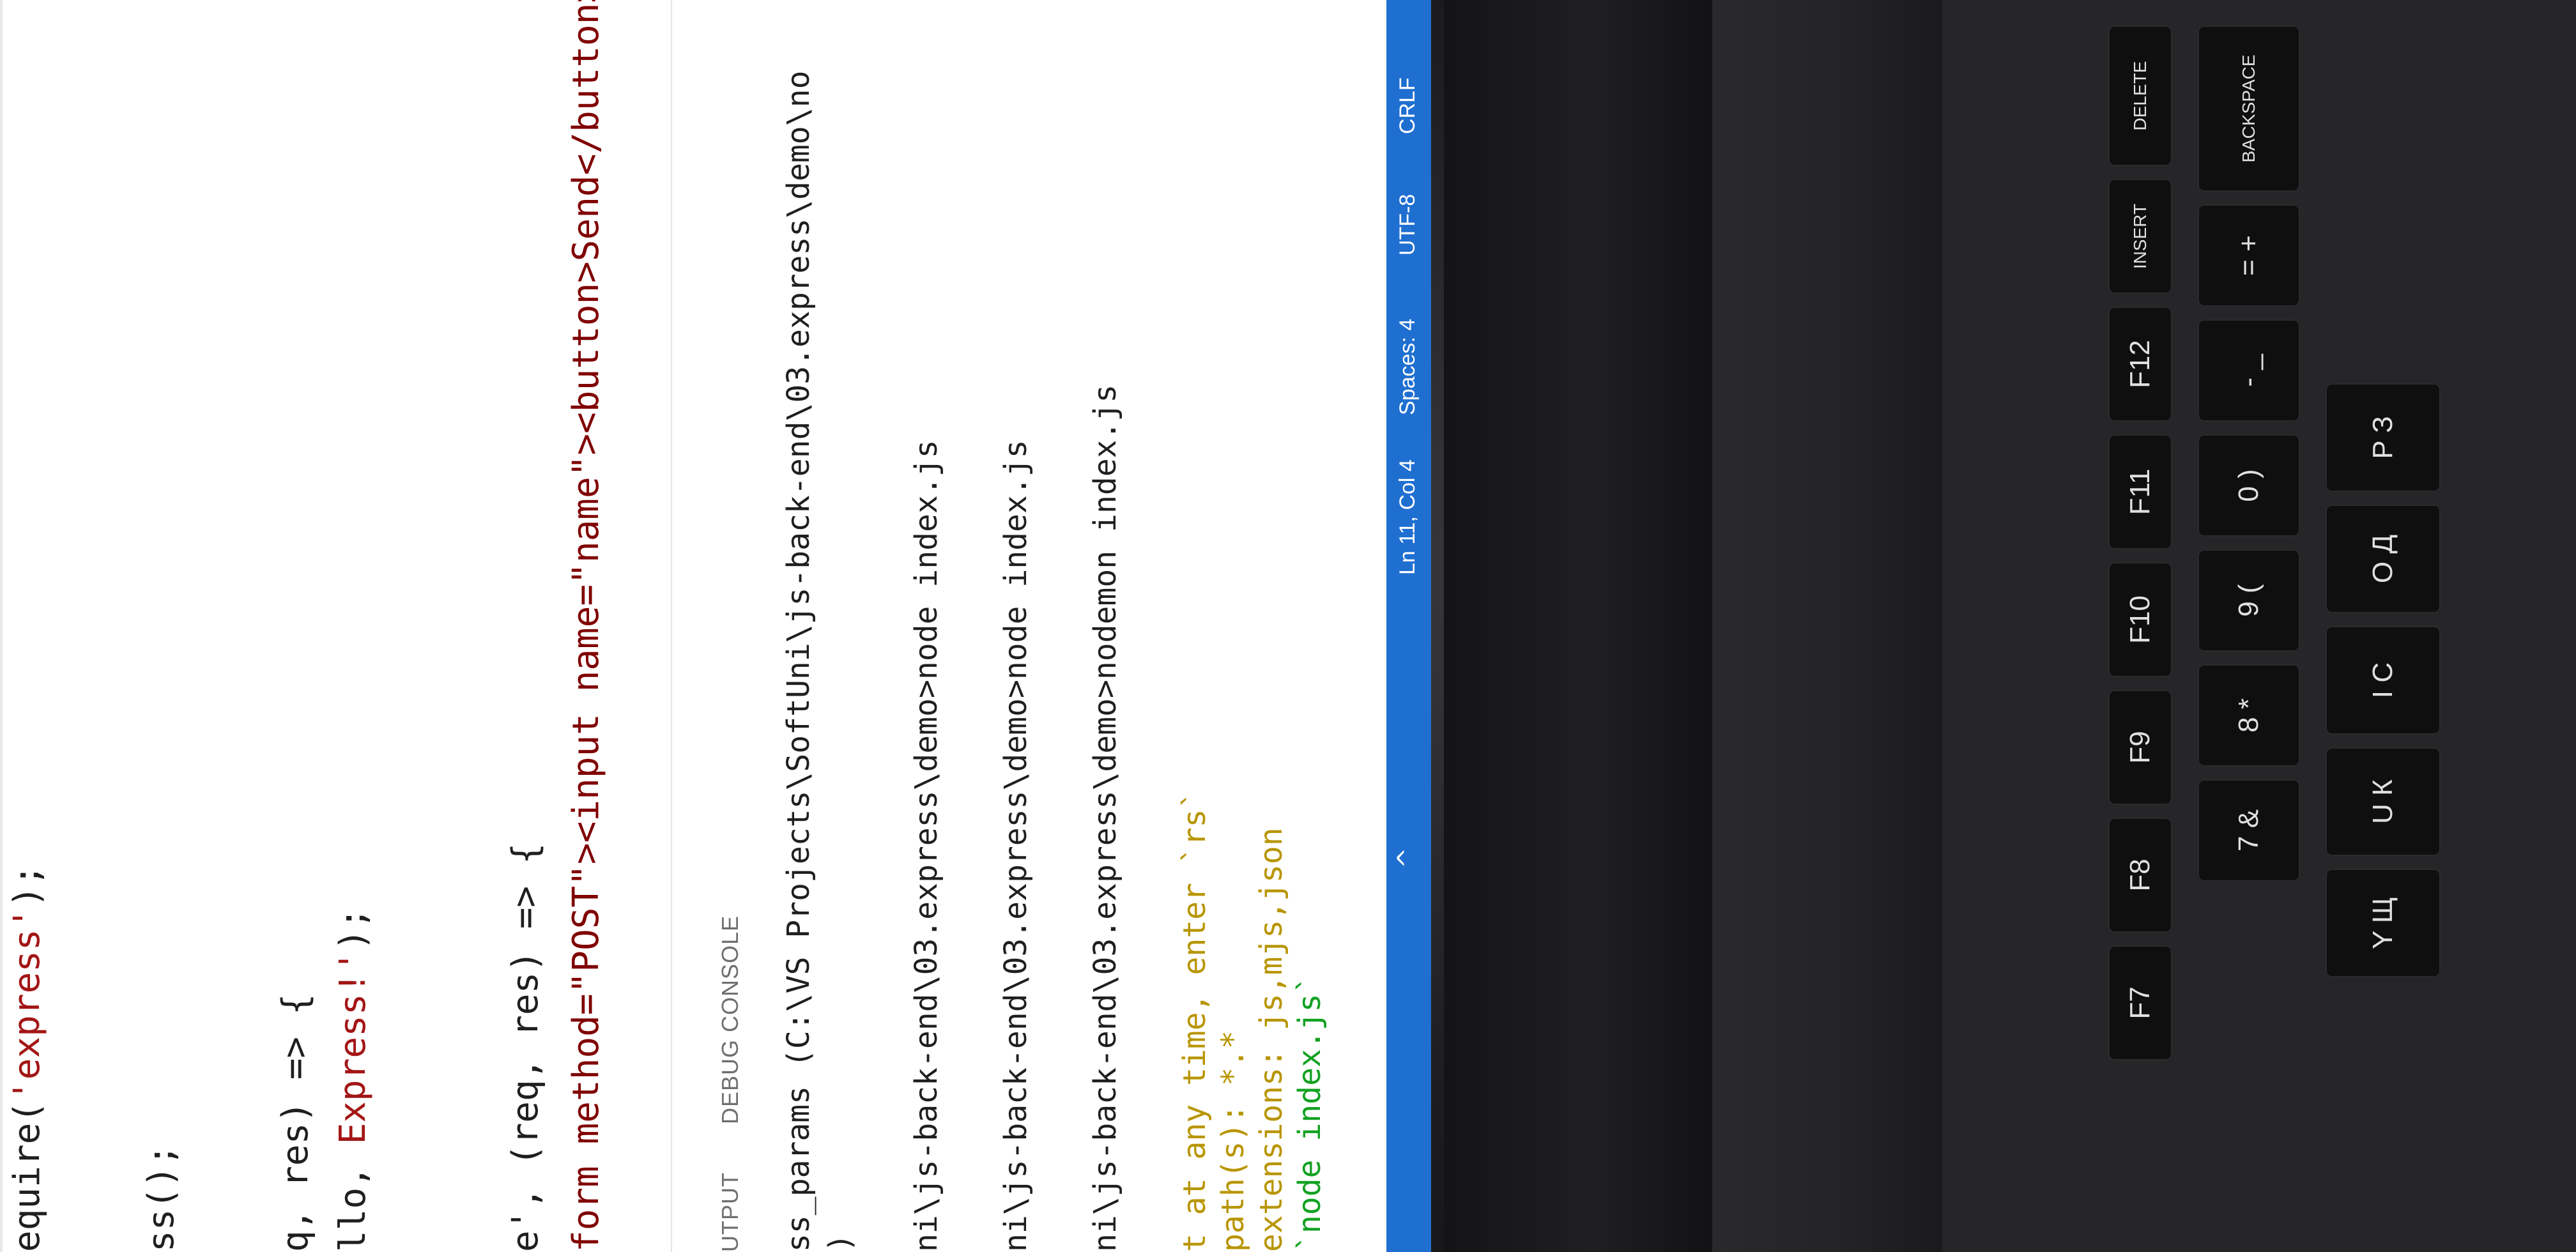 The image size is (2576, 1252). What do you see at coordinates (840, 1242) in the screenshot?
I see `terminal-line: )` at bounding box center [840, 1242].